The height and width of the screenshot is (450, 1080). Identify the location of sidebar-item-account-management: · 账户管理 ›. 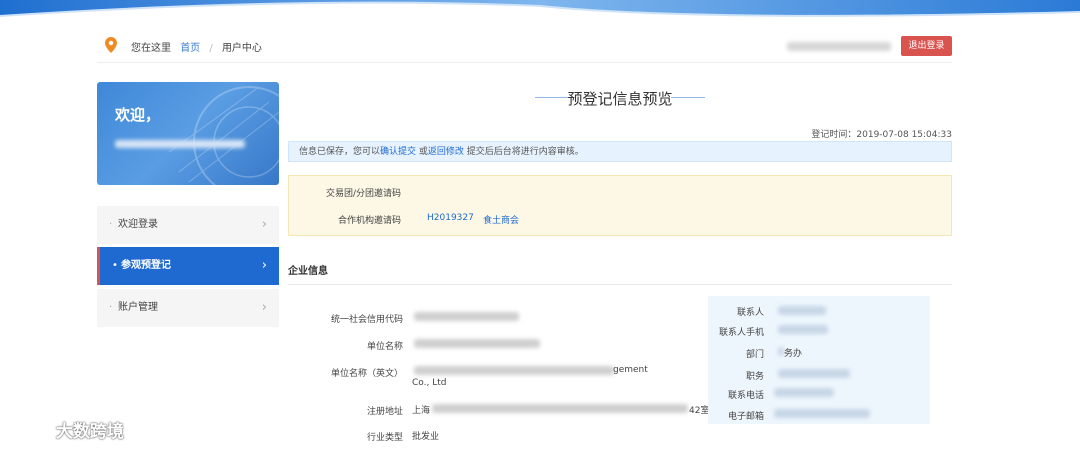
(188, 308).